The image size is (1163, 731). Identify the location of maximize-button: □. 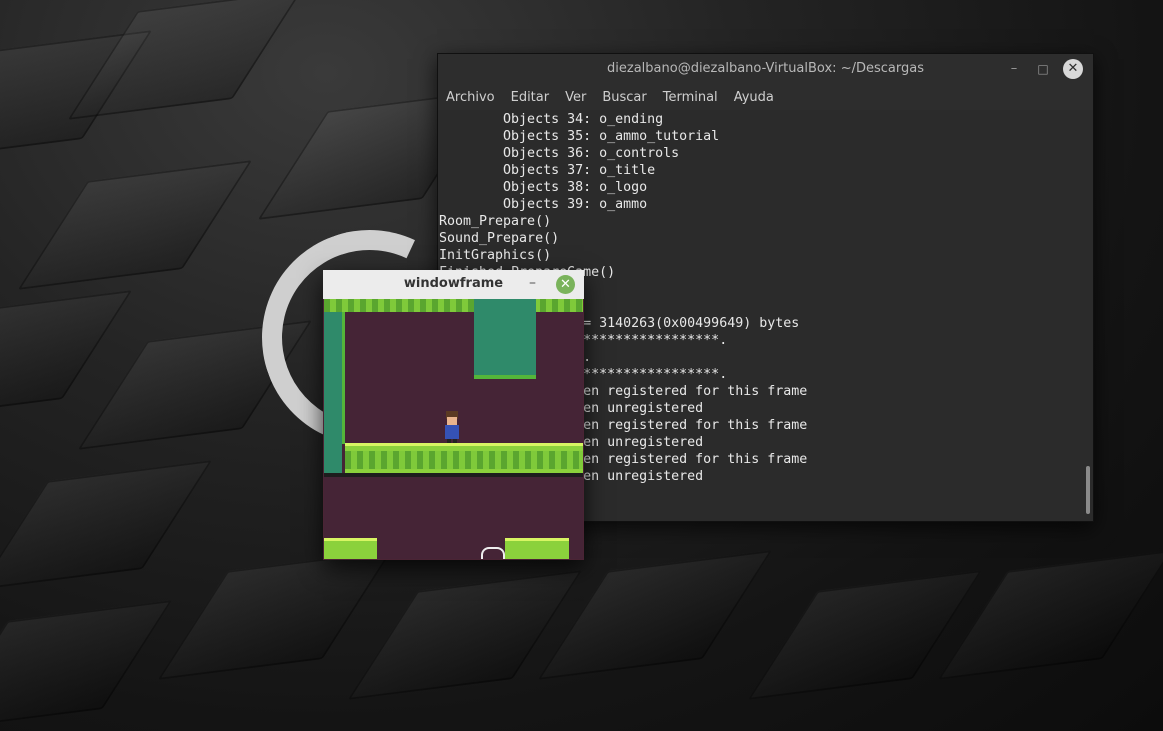
(1043, 69).